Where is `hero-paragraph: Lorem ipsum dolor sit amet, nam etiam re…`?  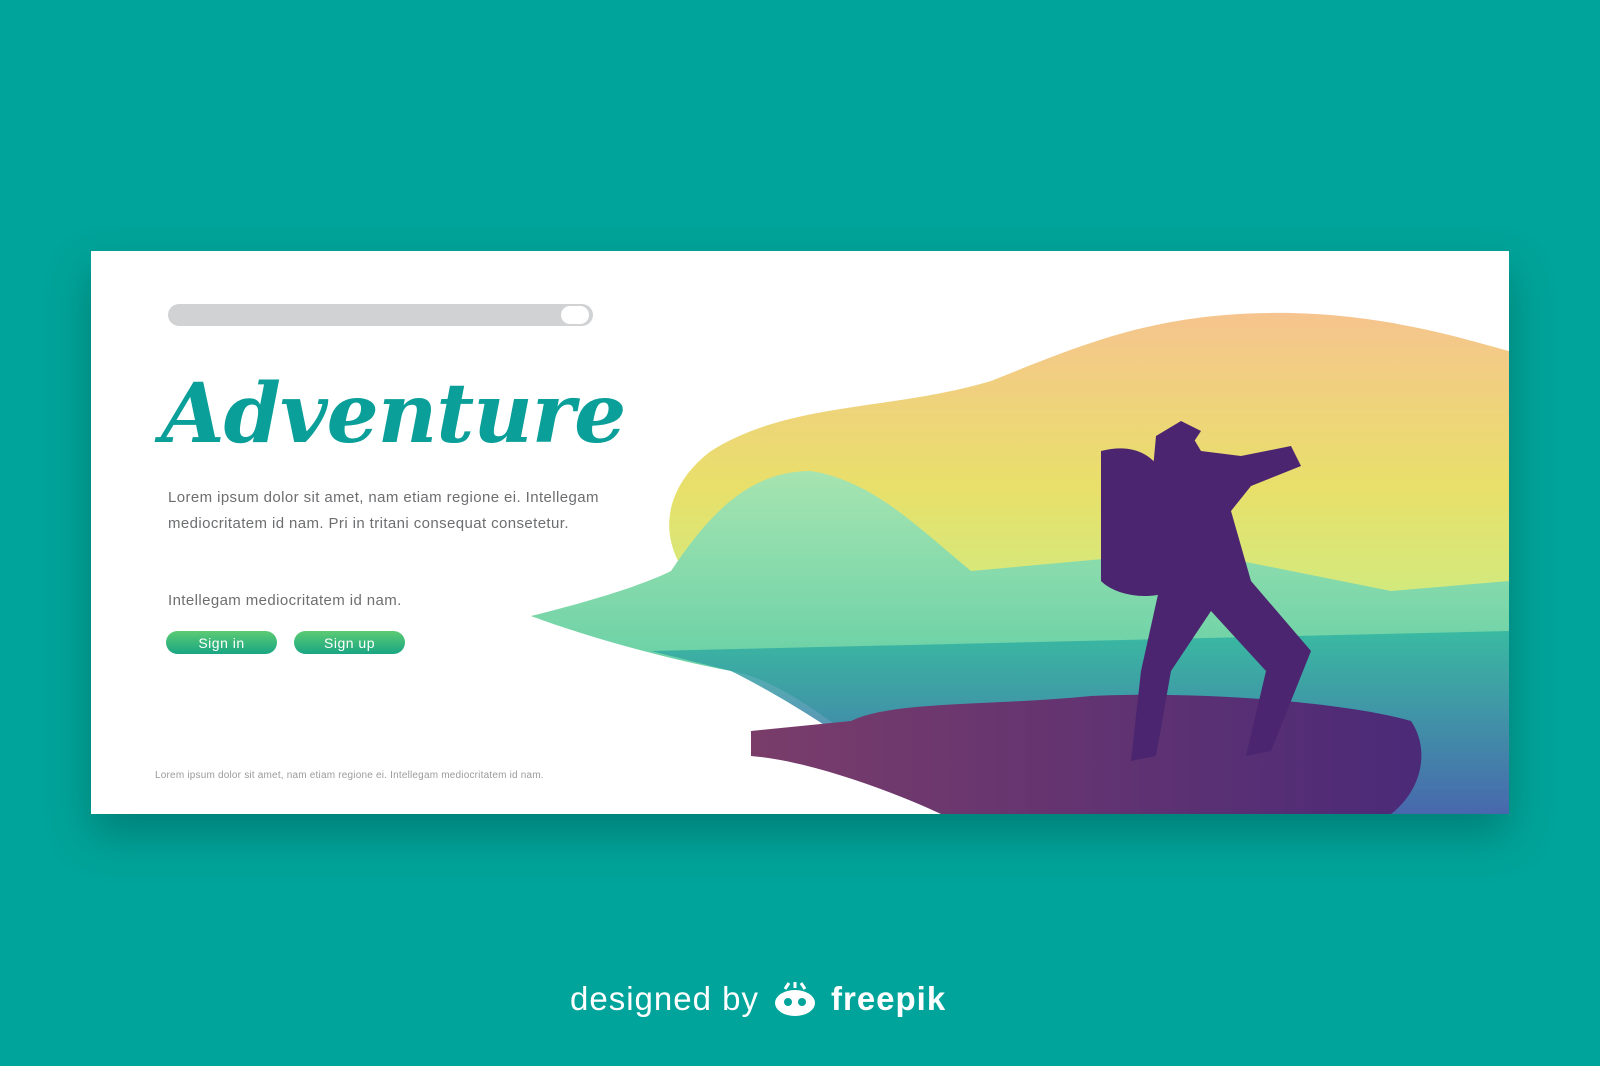
hero-paragraph: Lorem ipsum dolor sit amet, nam etiam re… is located at coordinates (383, 510).